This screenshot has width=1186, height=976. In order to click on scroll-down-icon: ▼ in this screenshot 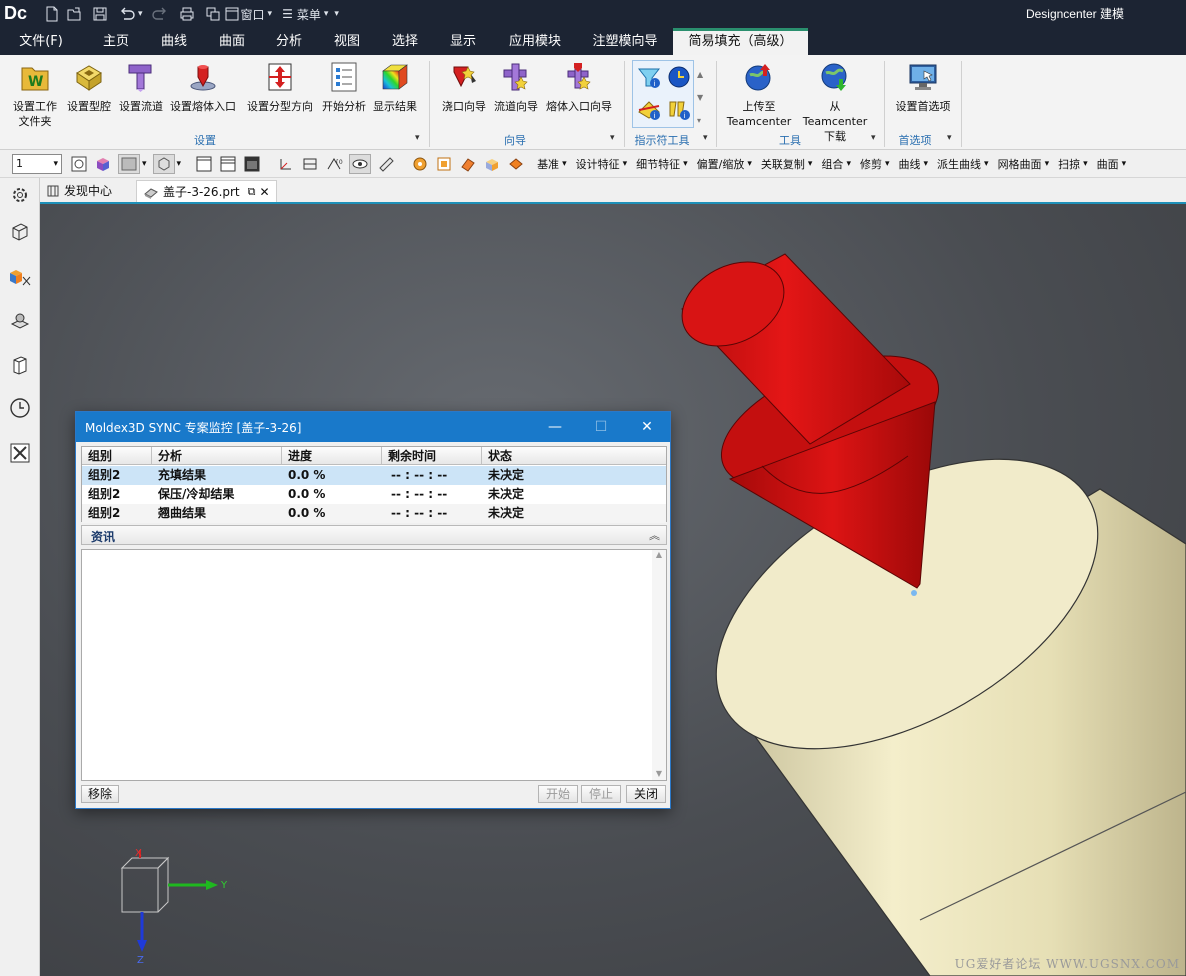, I will do `click(659, 773)`.